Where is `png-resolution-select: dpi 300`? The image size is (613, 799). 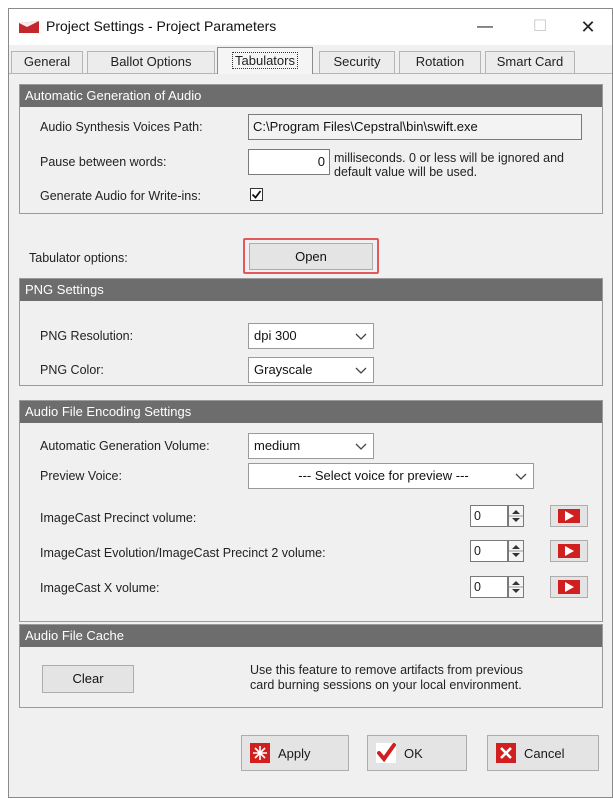 png-resolution-select: dpi 300 is located at coordinates (311, 336).